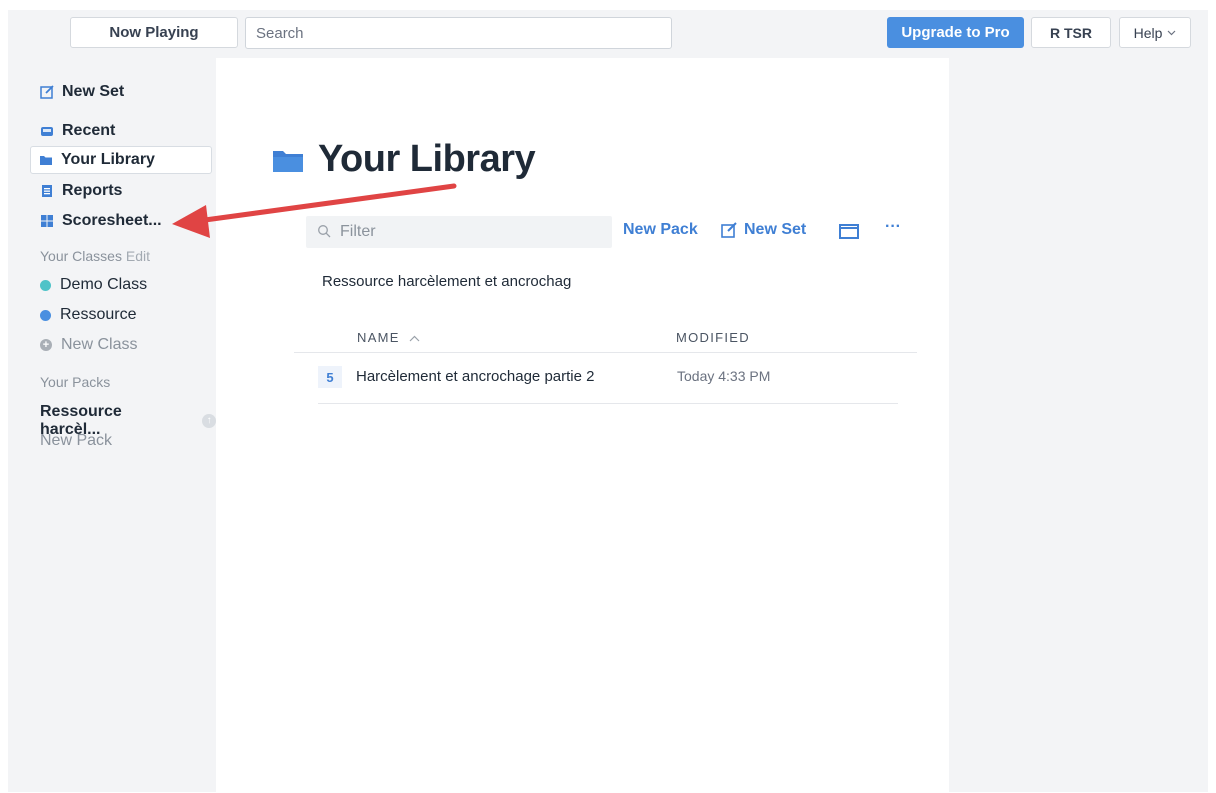  I want to click on pack-chip-label: Ressource harcèlement et ancrochag, so click(447, 281).